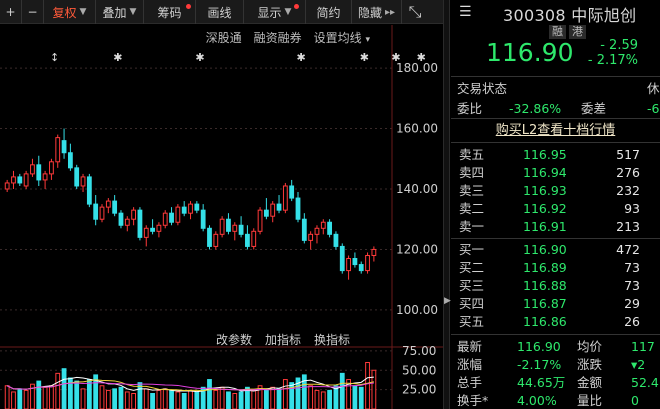 This screenshot has height=409, width=660. I want to click on fullscreen-button: ⤡, so click(415, 12).